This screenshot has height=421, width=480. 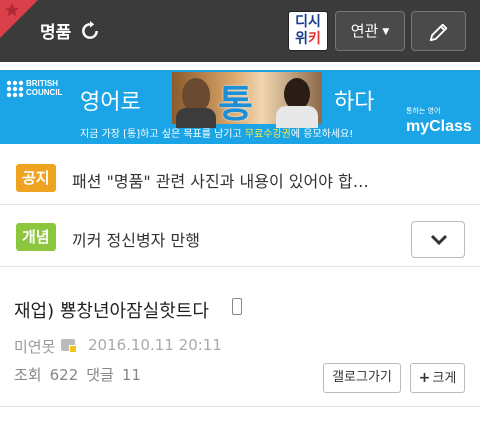 I want to click on dcwiki-label-wi: 위, so click(x=301, y=39).